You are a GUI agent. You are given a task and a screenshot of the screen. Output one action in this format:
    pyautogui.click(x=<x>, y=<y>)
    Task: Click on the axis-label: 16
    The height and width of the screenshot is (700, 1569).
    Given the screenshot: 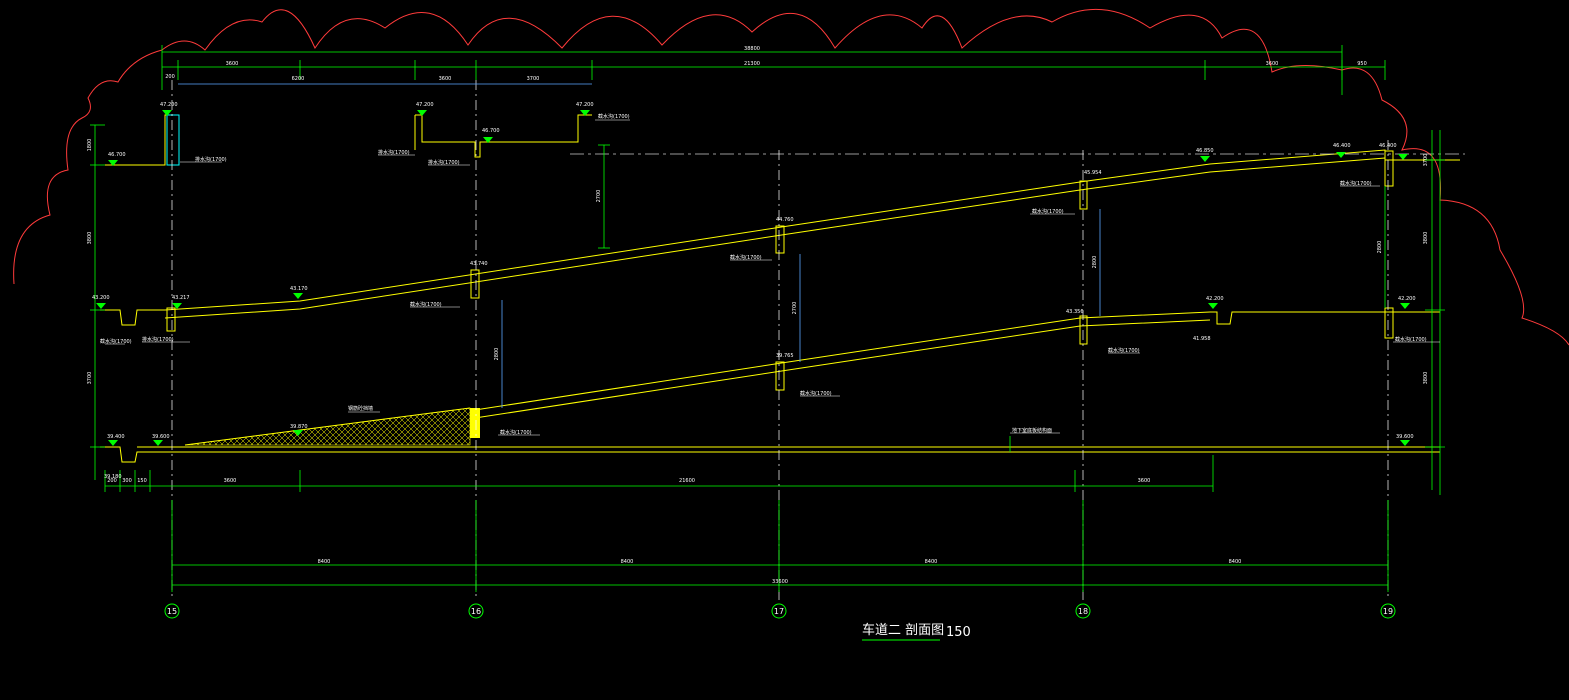 What is the action you would take?
    pyautogui.click(x=476, y=611)
    